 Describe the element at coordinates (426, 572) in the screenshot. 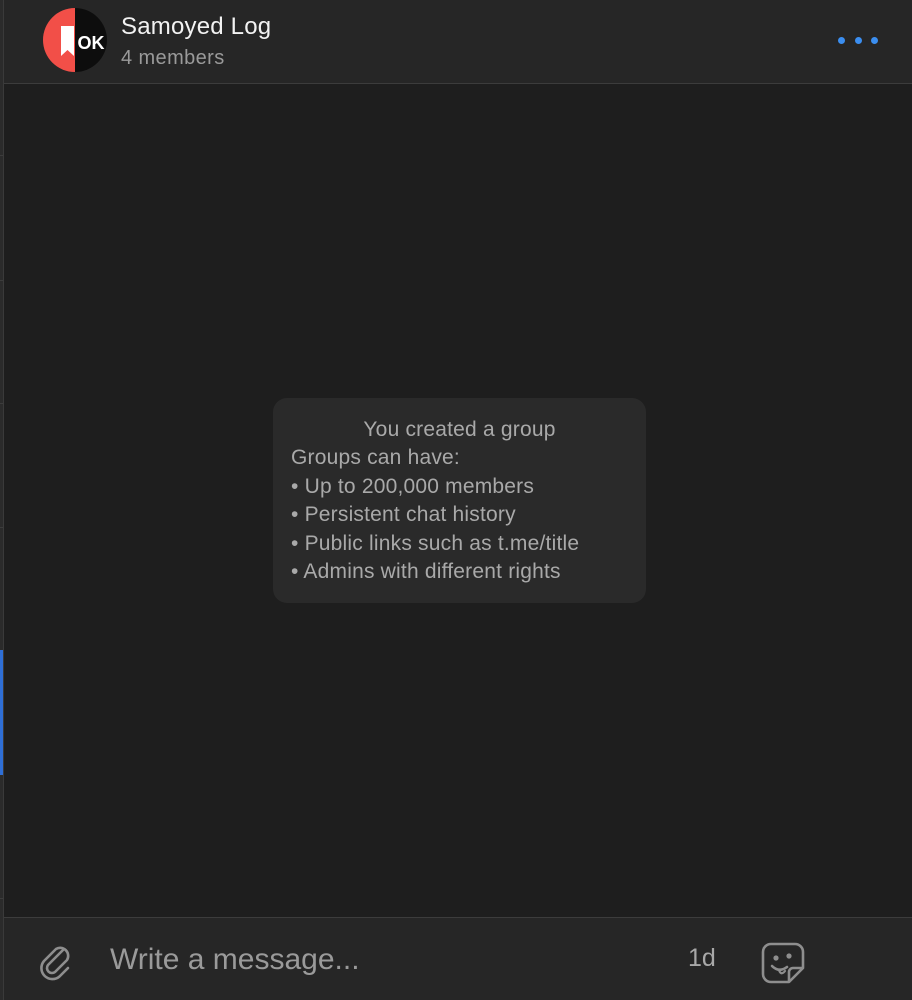

I see `service-message-line: • Admins with different rights` at that location.